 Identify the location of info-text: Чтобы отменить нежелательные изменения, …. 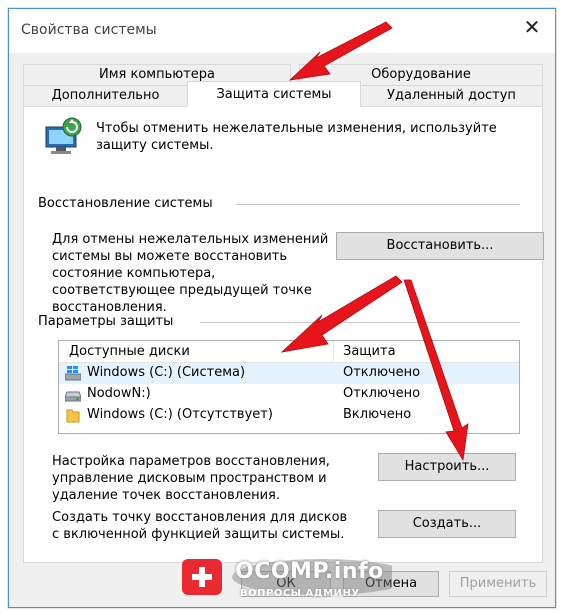
(296, 137).